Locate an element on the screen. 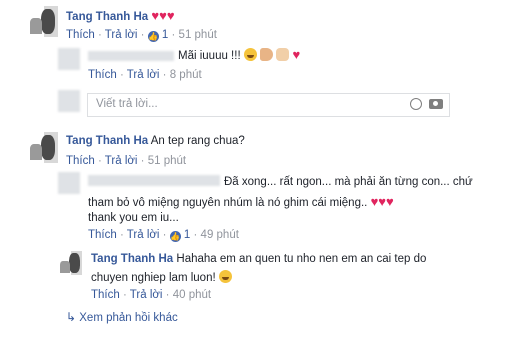 The image size is (513, 339). comment-text: Mãi iuuuu !!! is located at coordinates (209, 56).